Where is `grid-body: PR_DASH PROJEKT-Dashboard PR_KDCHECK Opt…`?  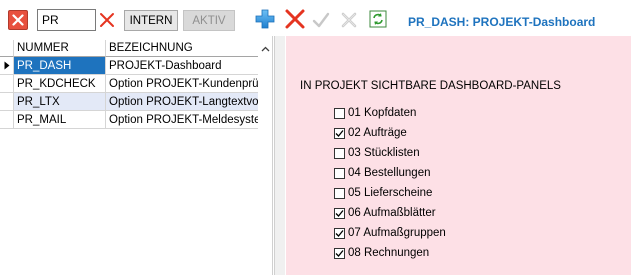 grid-body: PR_DASH PROJEKT-Dashboard PR_KDCHECK Opt… is located at coordinates (129, 93).